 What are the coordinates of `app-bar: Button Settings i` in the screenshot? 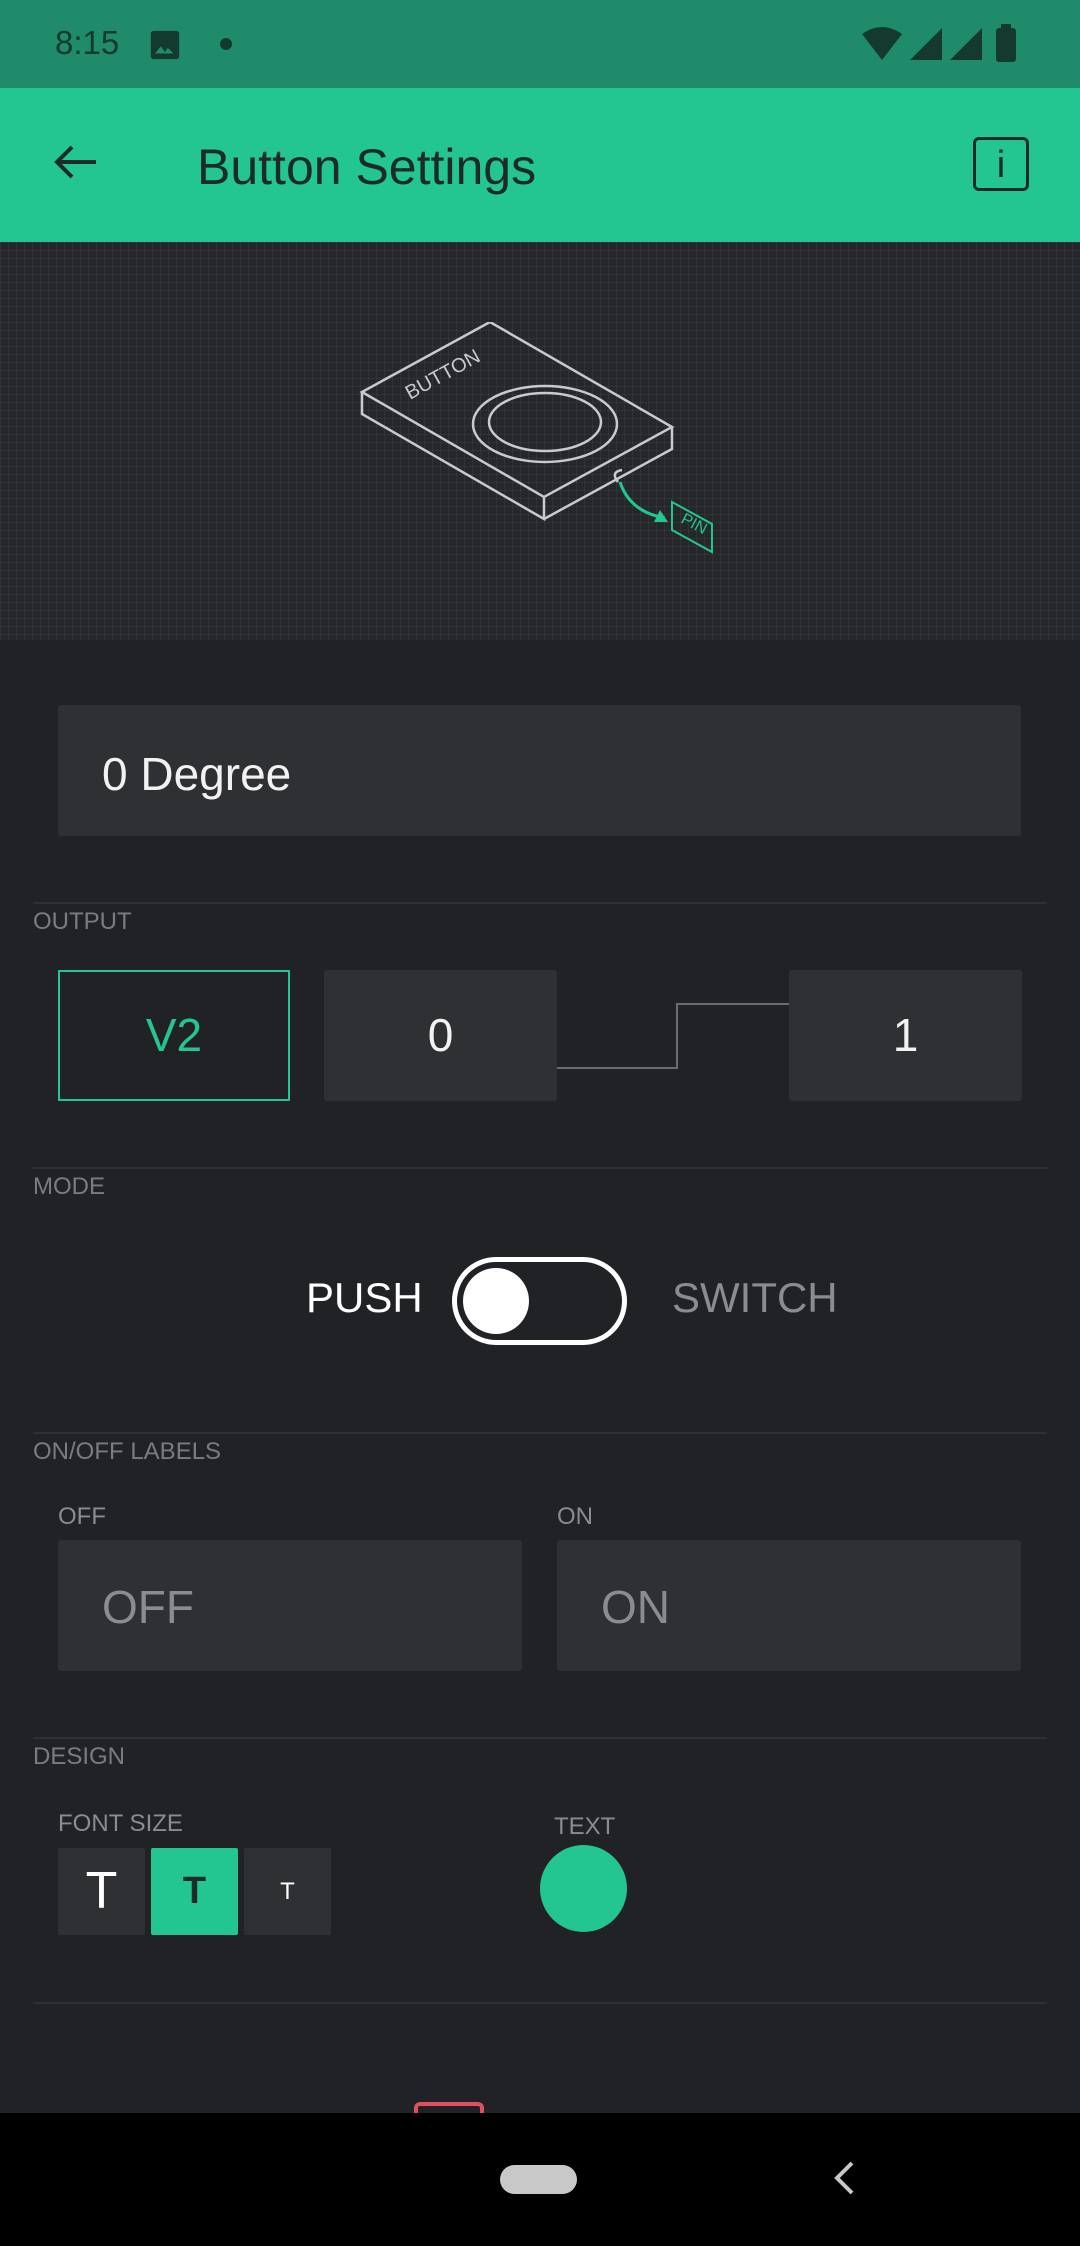 It's located at (540, 165).